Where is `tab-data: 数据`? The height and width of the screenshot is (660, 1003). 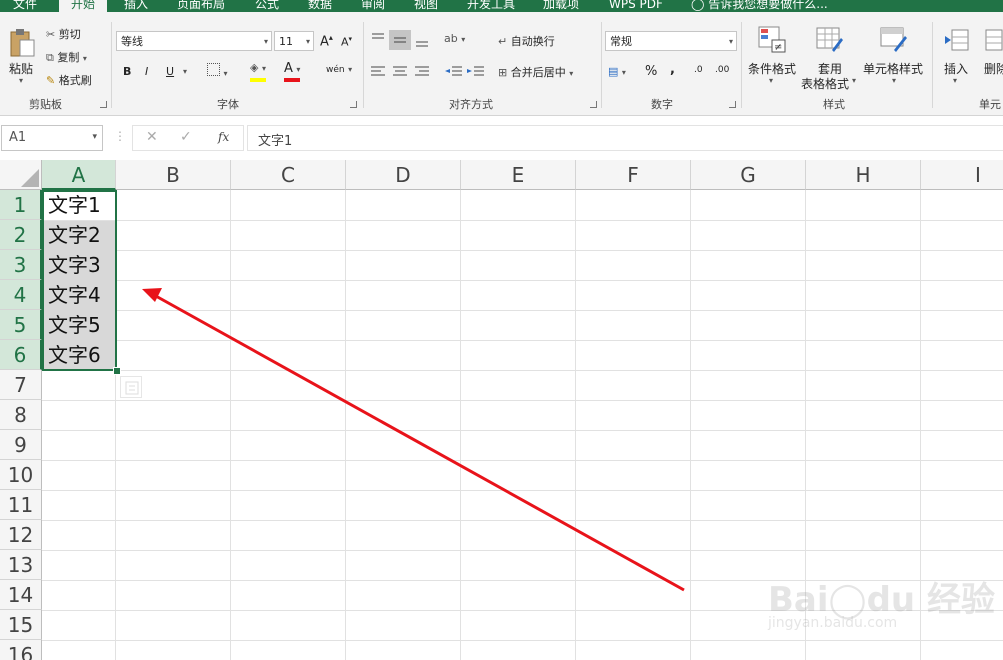
tab-data: 数据 is located at coordinates (320, 6).